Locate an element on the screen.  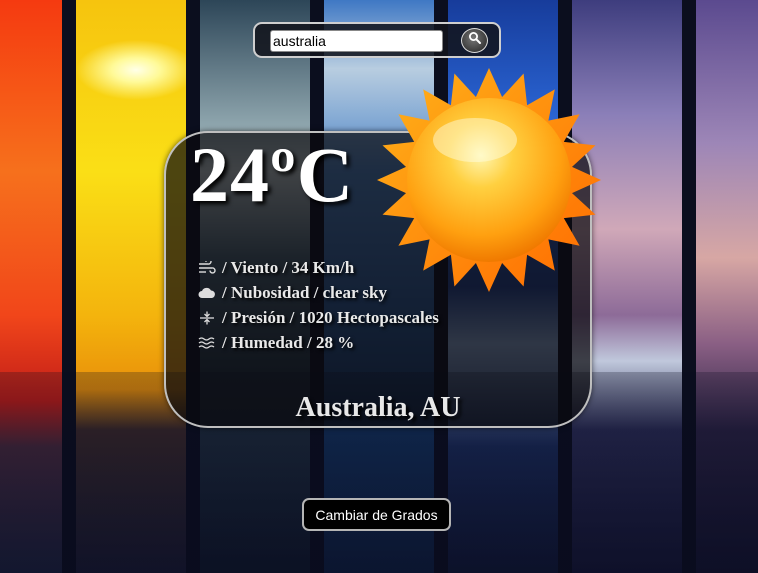
search-button is located at coordinates (474, 40).